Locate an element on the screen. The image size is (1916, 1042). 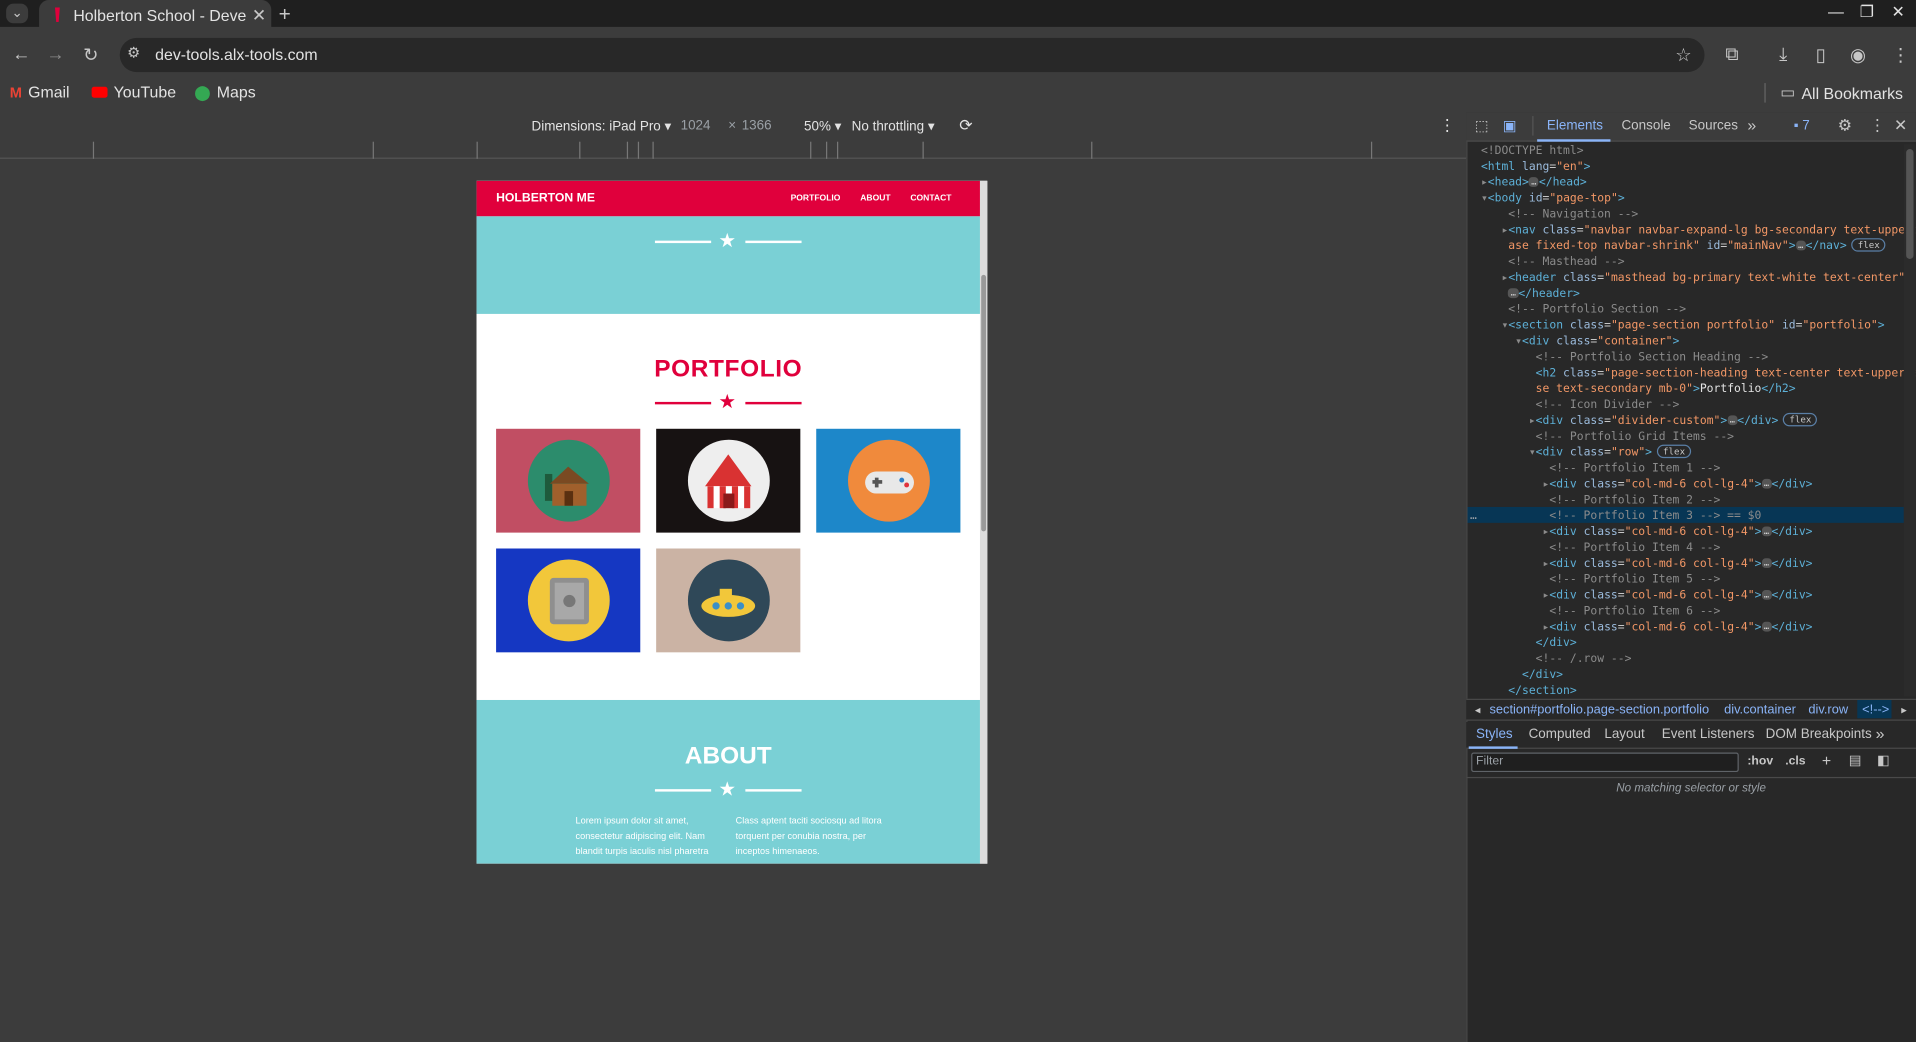
portfolio-item-gamepad is located at coordinates (888, 480).